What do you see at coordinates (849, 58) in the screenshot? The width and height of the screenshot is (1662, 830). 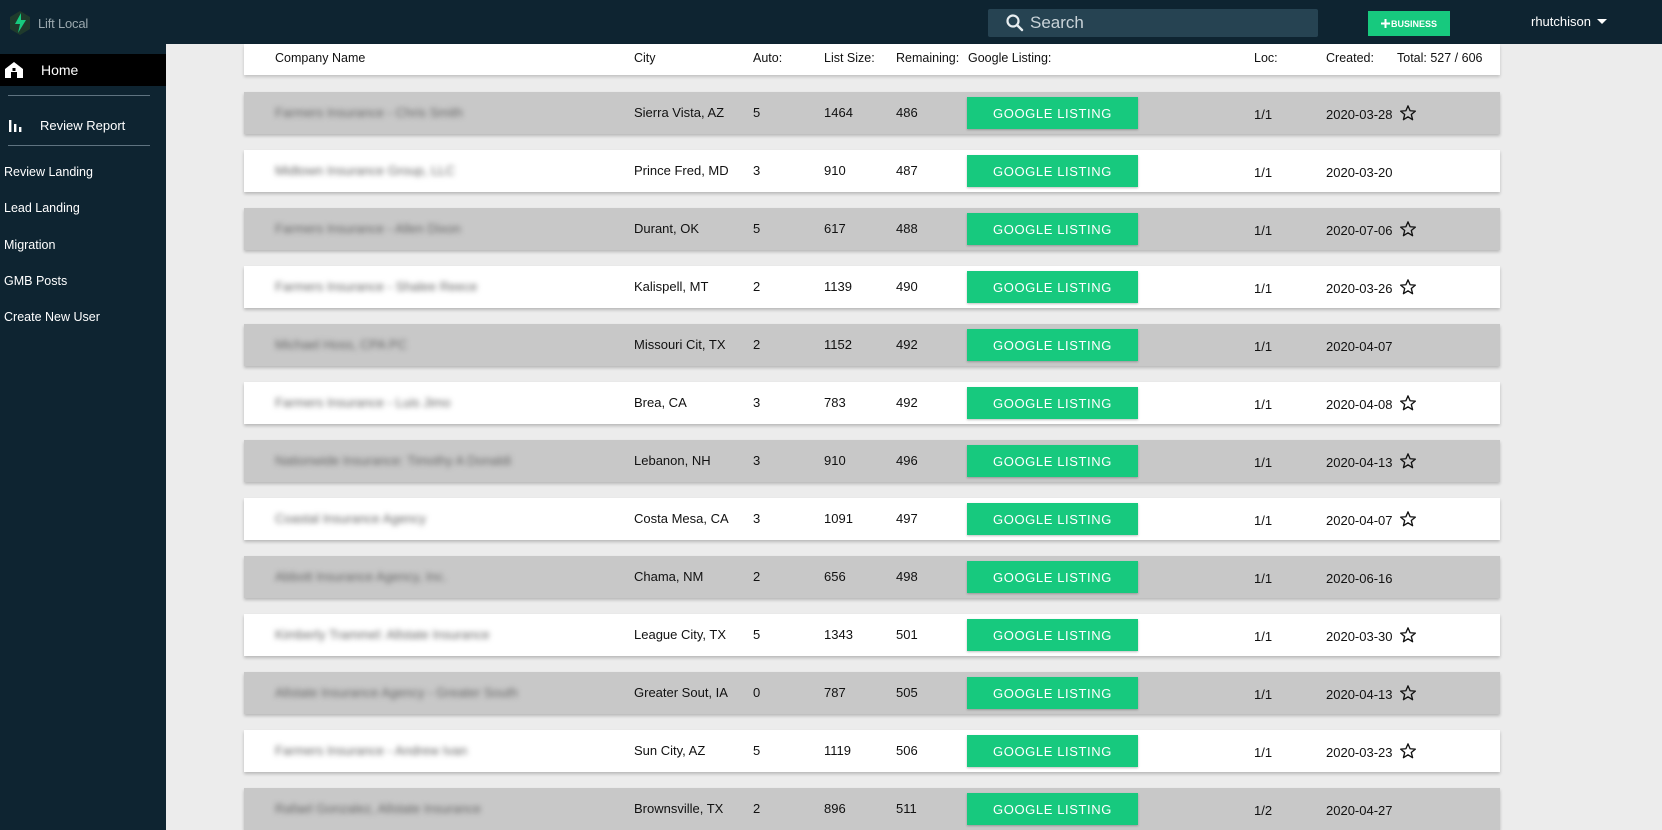 I see `column-header-list-size: List Size:` at bounding box center [849, 58].